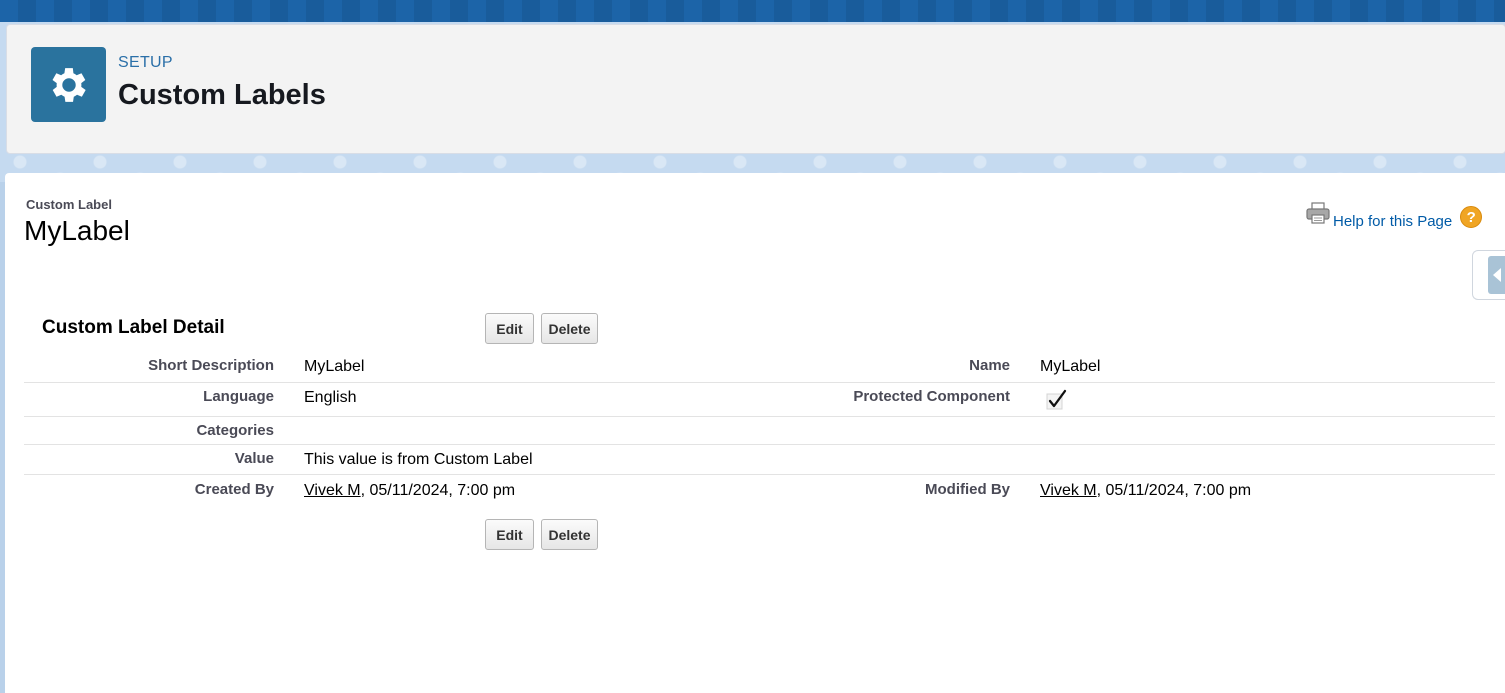 This screenshot has height=693, width=1505. Describe the element at coordinates (1497, 275) in the screenshot. I see `chevron-left-icon` at that location.